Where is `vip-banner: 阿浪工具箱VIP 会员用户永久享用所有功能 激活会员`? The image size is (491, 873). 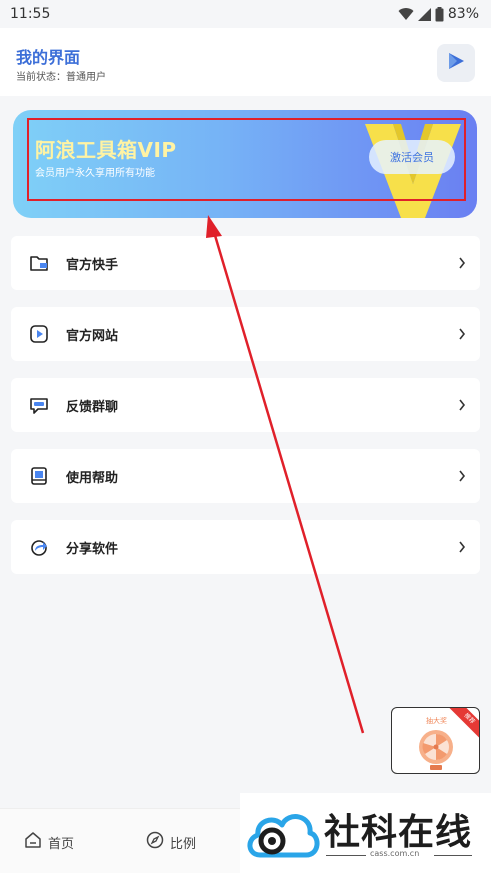
vip-banner: 阿浪工具箱VIP 会员用户永久享用所有功能 激活会员 is located at coordinates (245, 164).